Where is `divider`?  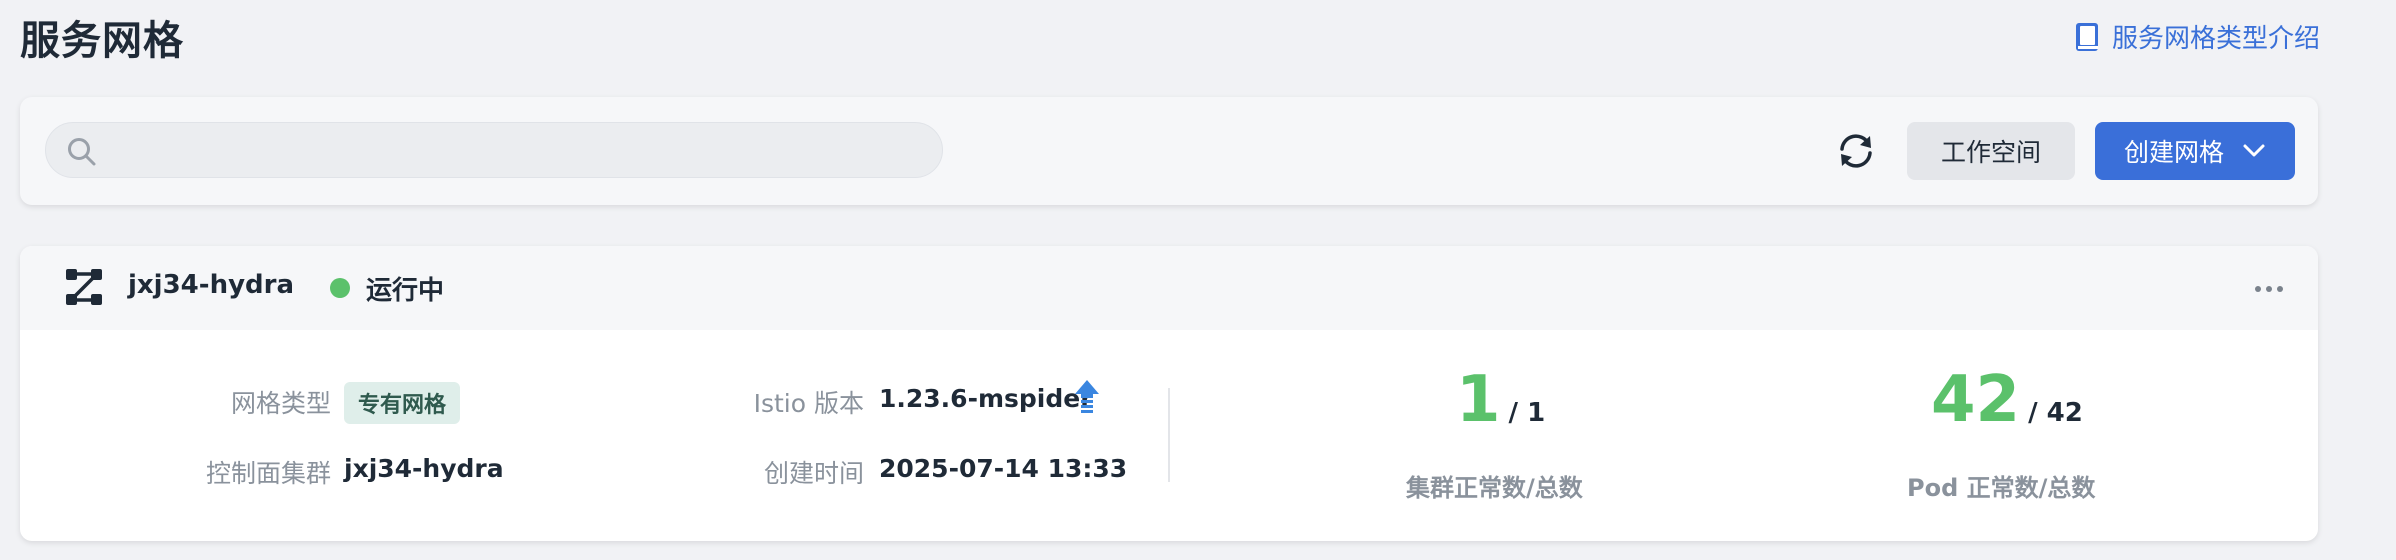
divider is located at coordinates (1169, 435).